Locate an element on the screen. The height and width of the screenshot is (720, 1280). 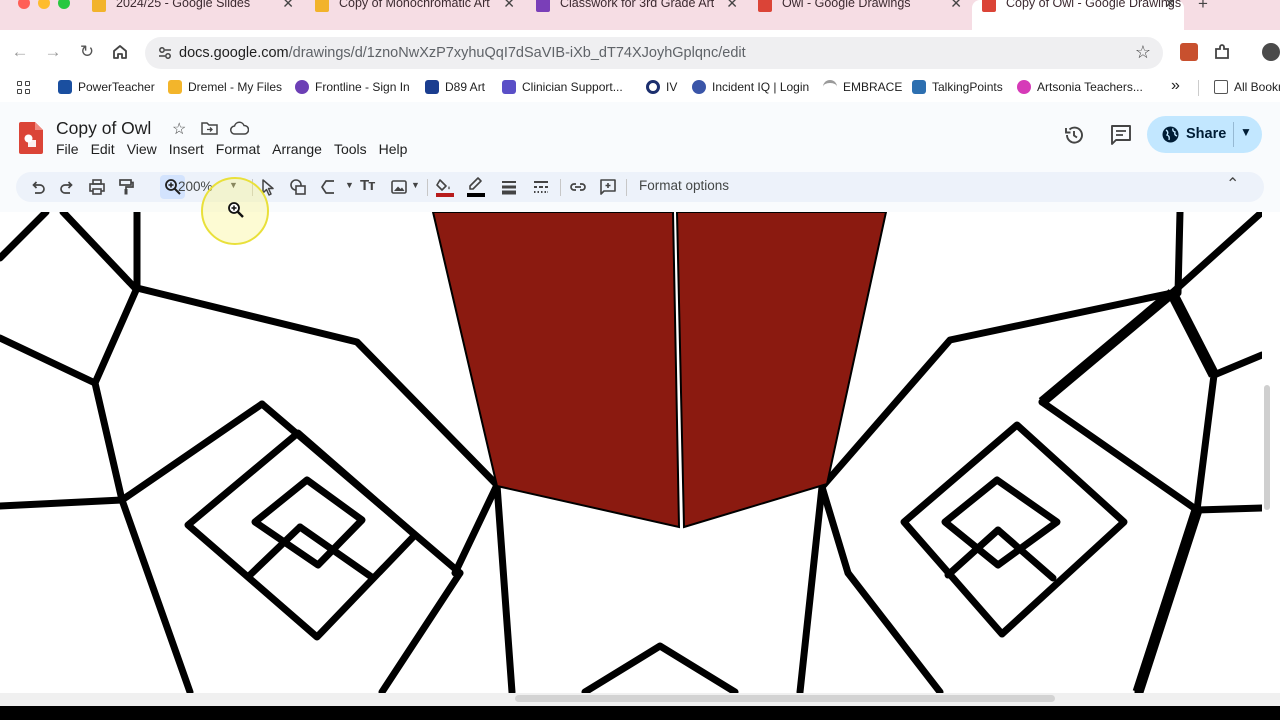
line-tool-icon is located at coordinates (328, 187).